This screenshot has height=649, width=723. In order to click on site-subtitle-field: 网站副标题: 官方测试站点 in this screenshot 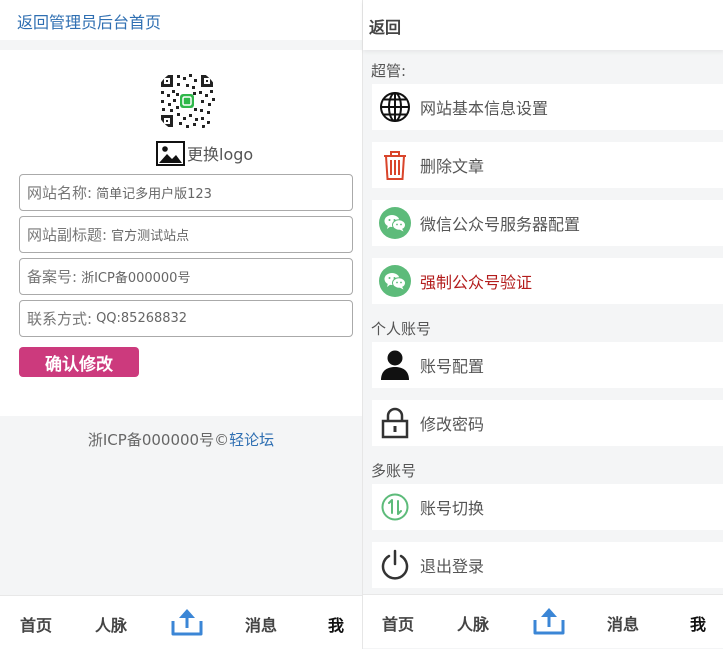, I will do `click(186, 234)`.